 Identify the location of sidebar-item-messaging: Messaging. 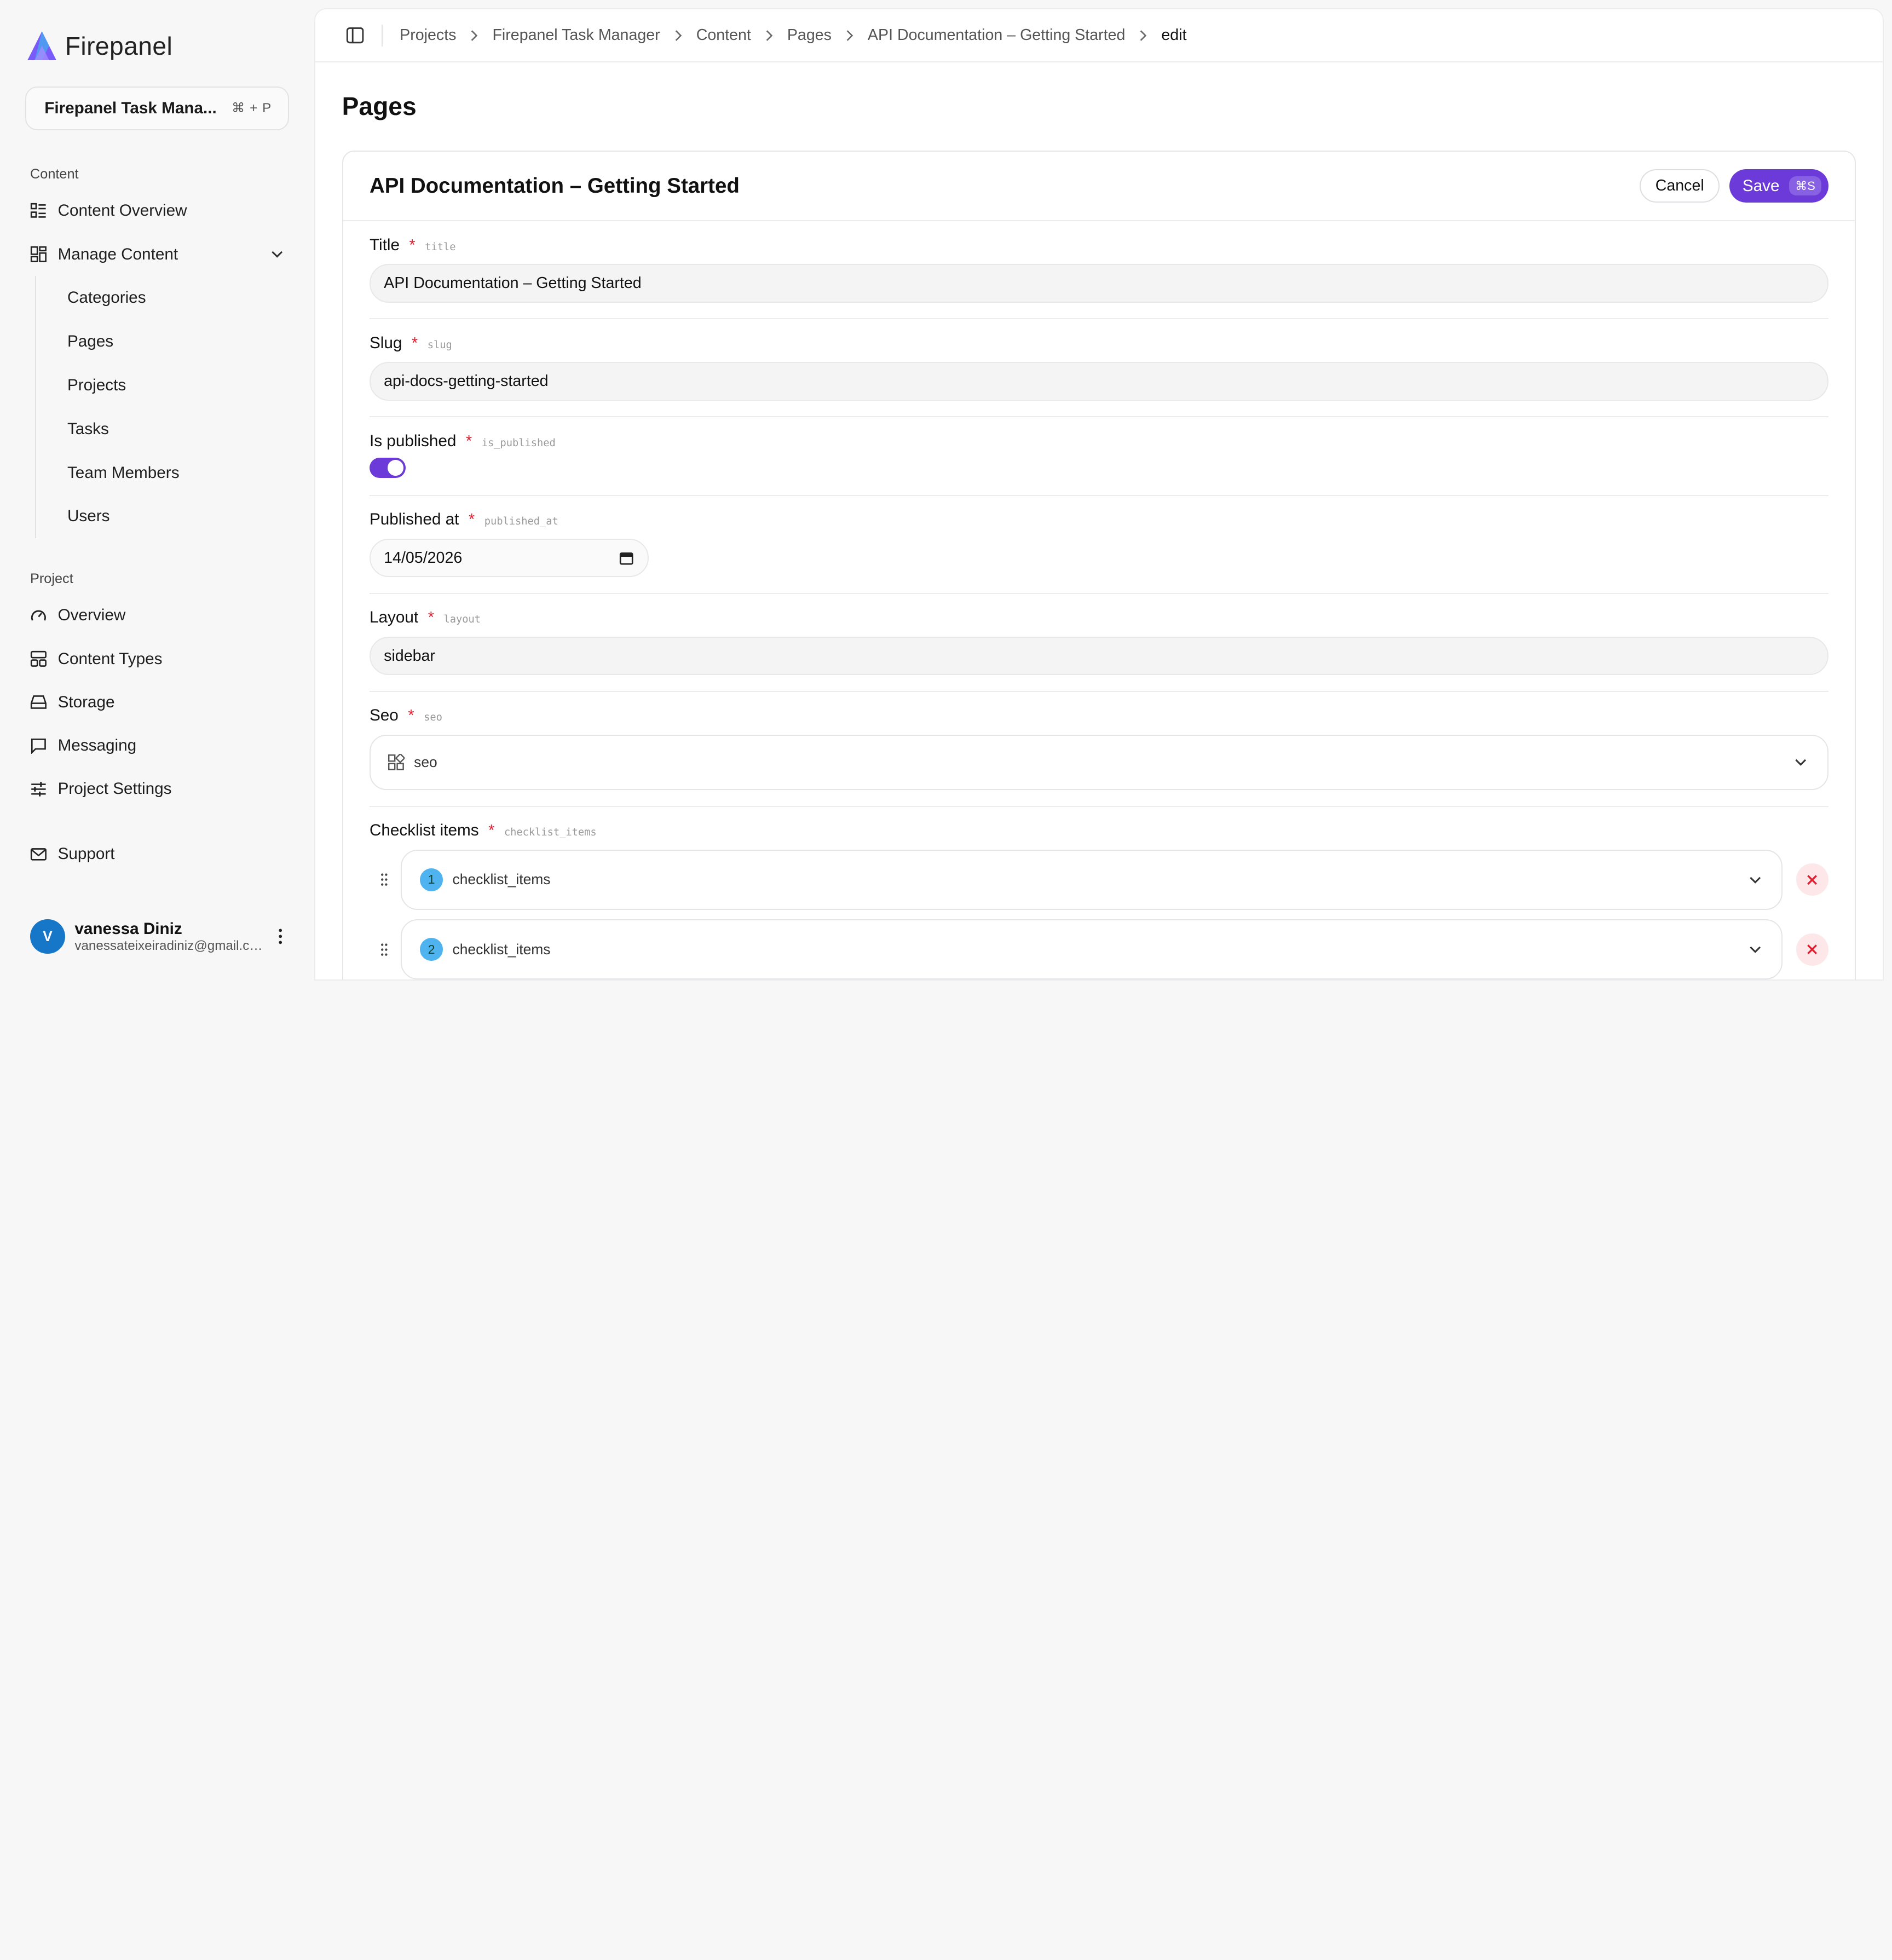
(157, 745).